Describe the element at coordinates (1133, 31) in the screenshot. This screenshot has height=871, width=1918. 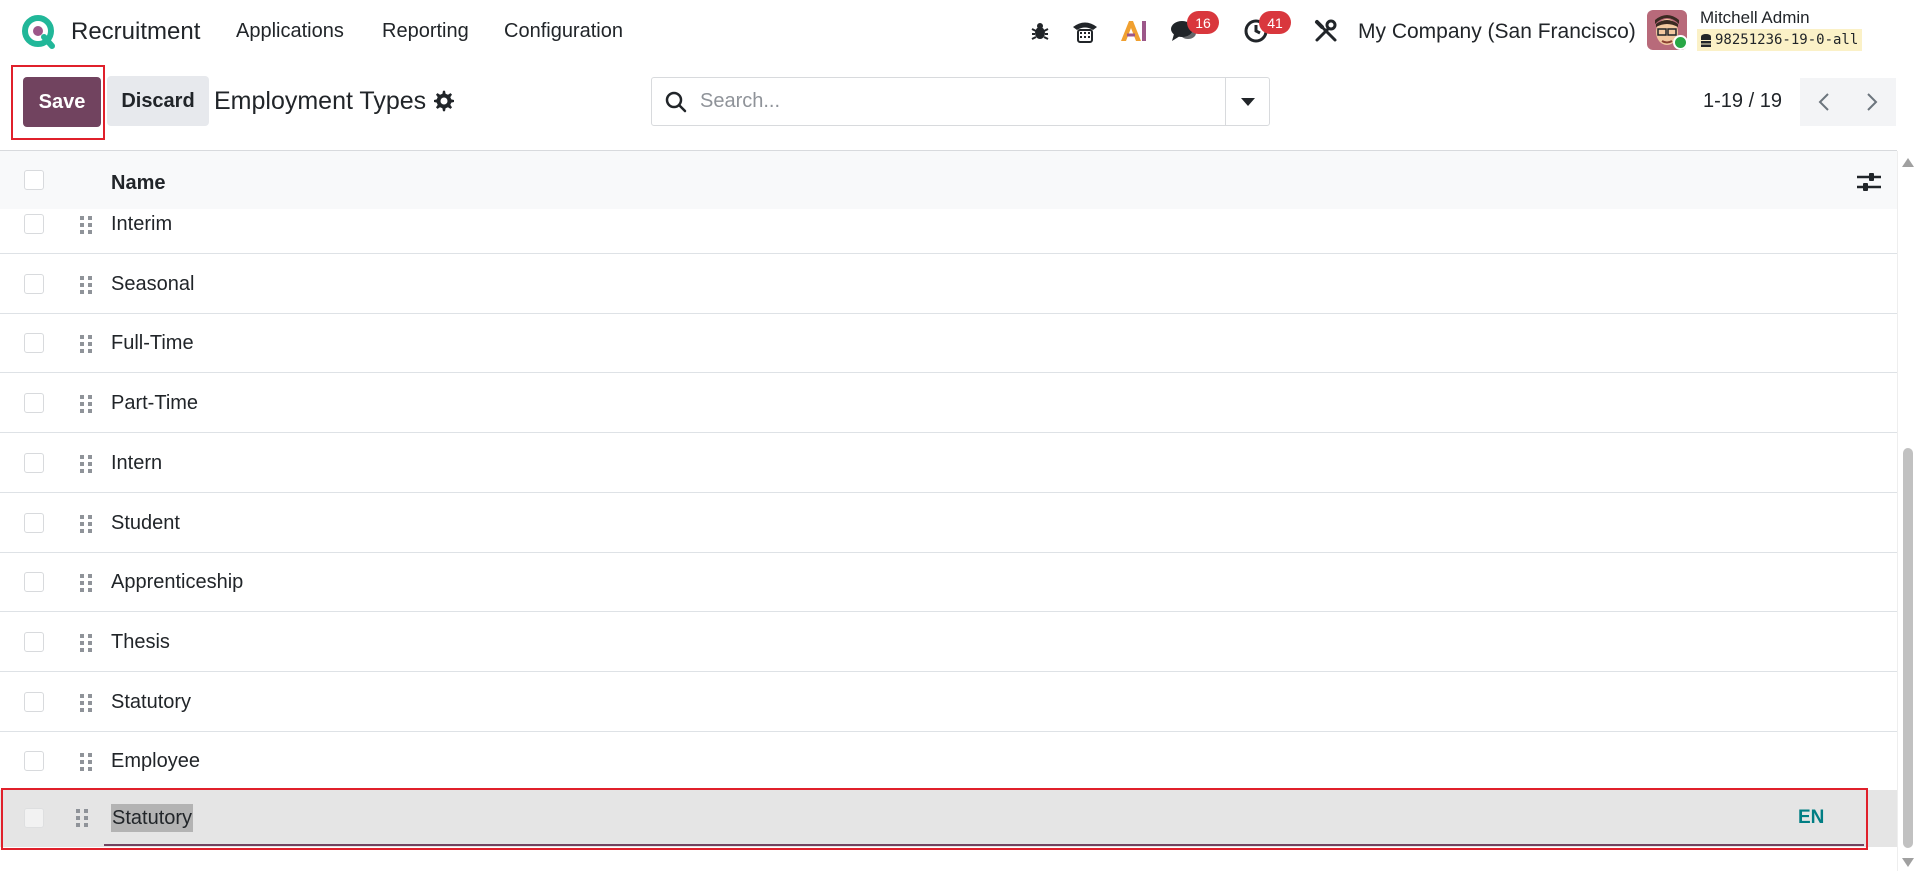
I see `ai-icon` at that location.